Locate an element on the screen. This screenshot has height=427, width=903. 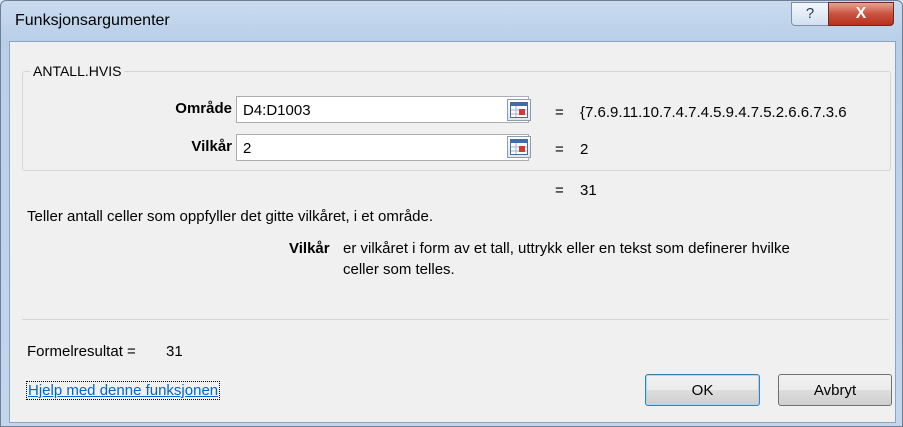
range-label: Område is located at coordinates (203, 108).